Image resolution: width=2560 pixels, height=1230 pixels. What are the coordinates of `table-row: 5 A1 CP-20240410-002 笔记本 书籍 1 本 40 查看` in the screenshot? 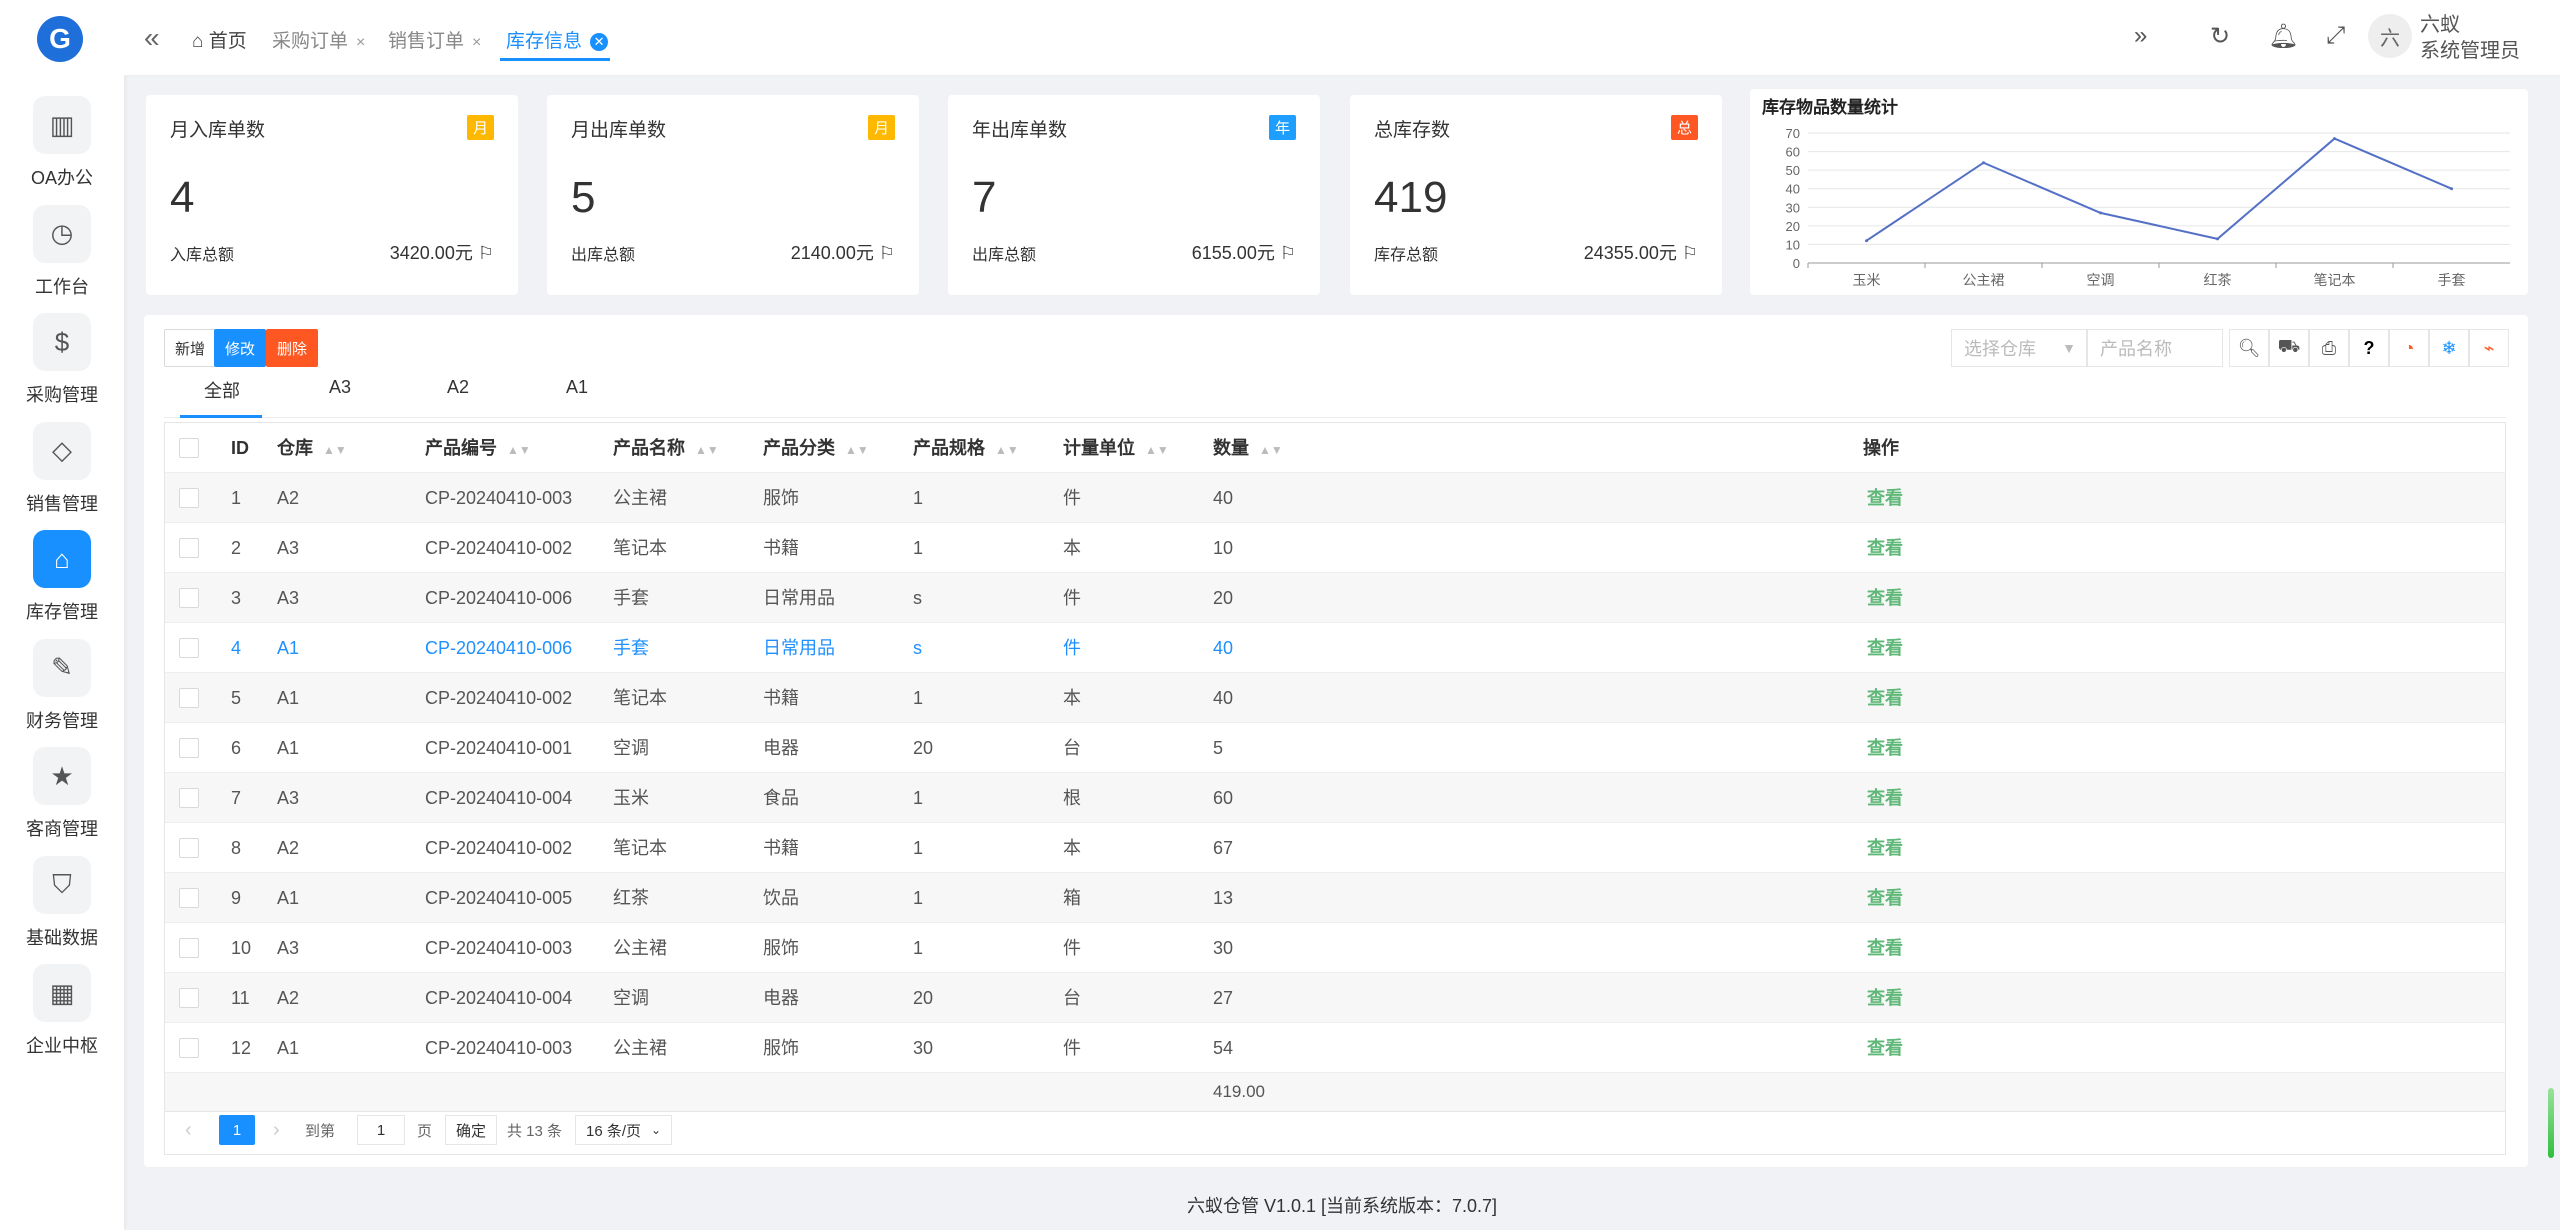 It's located at (1335, 698).